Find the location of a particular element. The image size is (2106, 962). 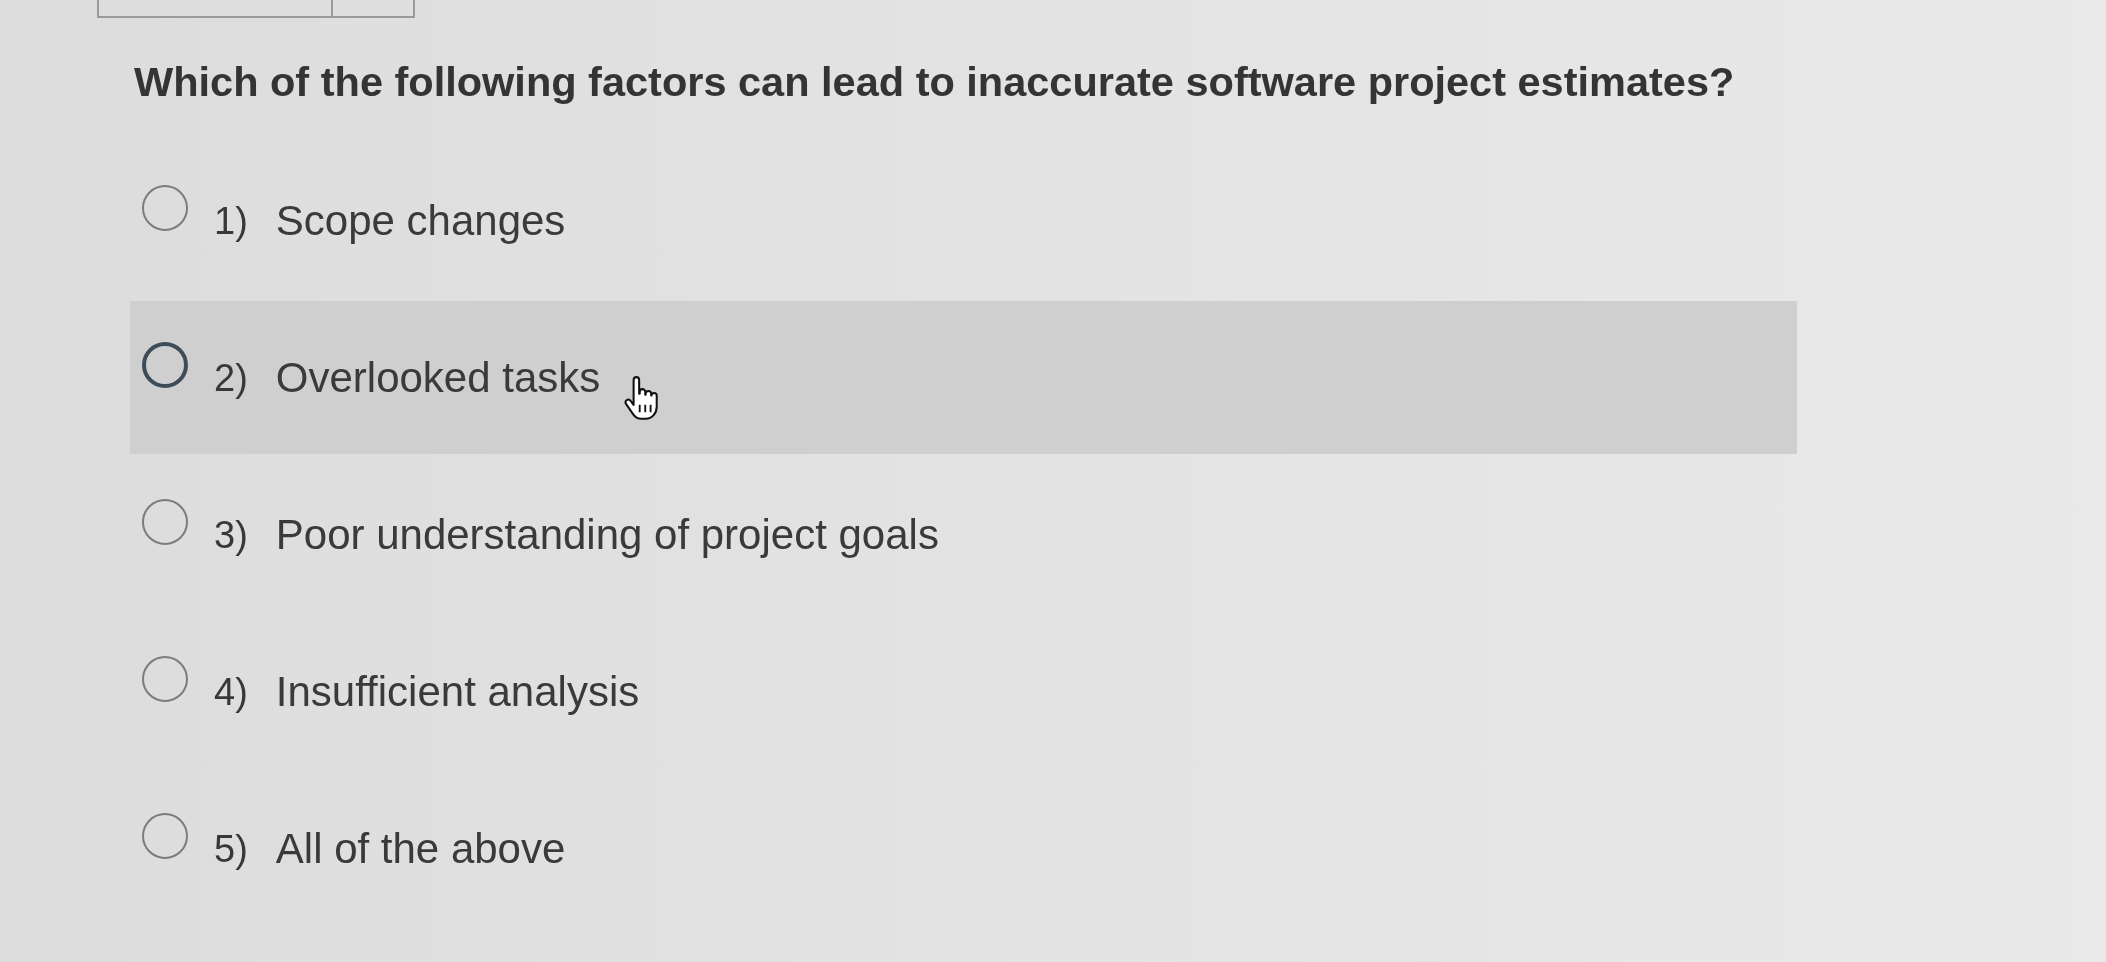

option-number: 4) is located at coordinates (231, 692).